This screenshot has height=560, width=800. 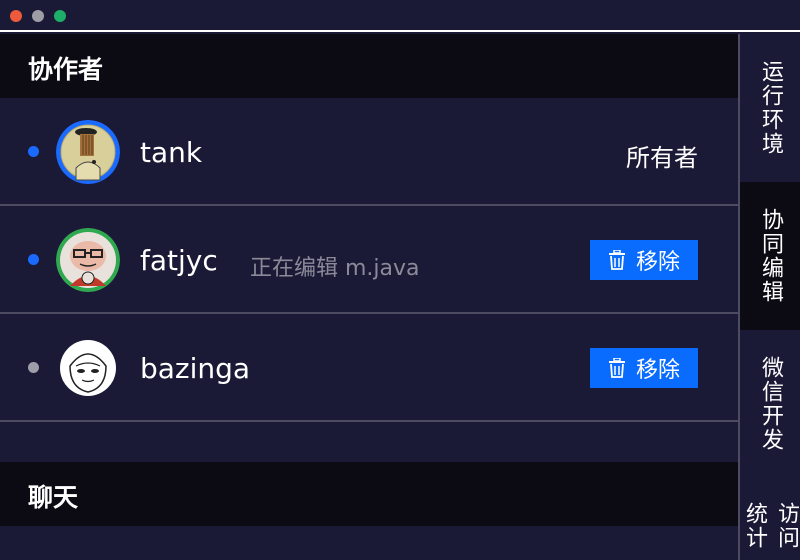 I want to click on tab-label: 协同编辑, so click(x=770, y=256).